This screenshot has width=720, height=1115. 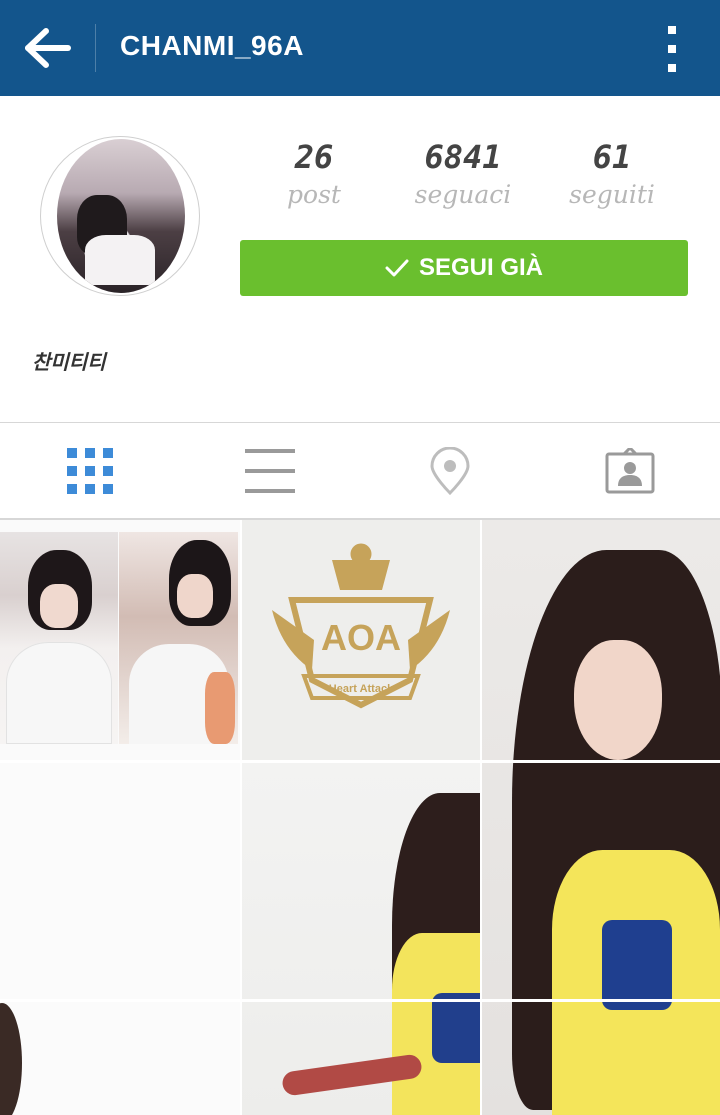 I want to click on tagged-person-icon, so click(x=630, y=470).